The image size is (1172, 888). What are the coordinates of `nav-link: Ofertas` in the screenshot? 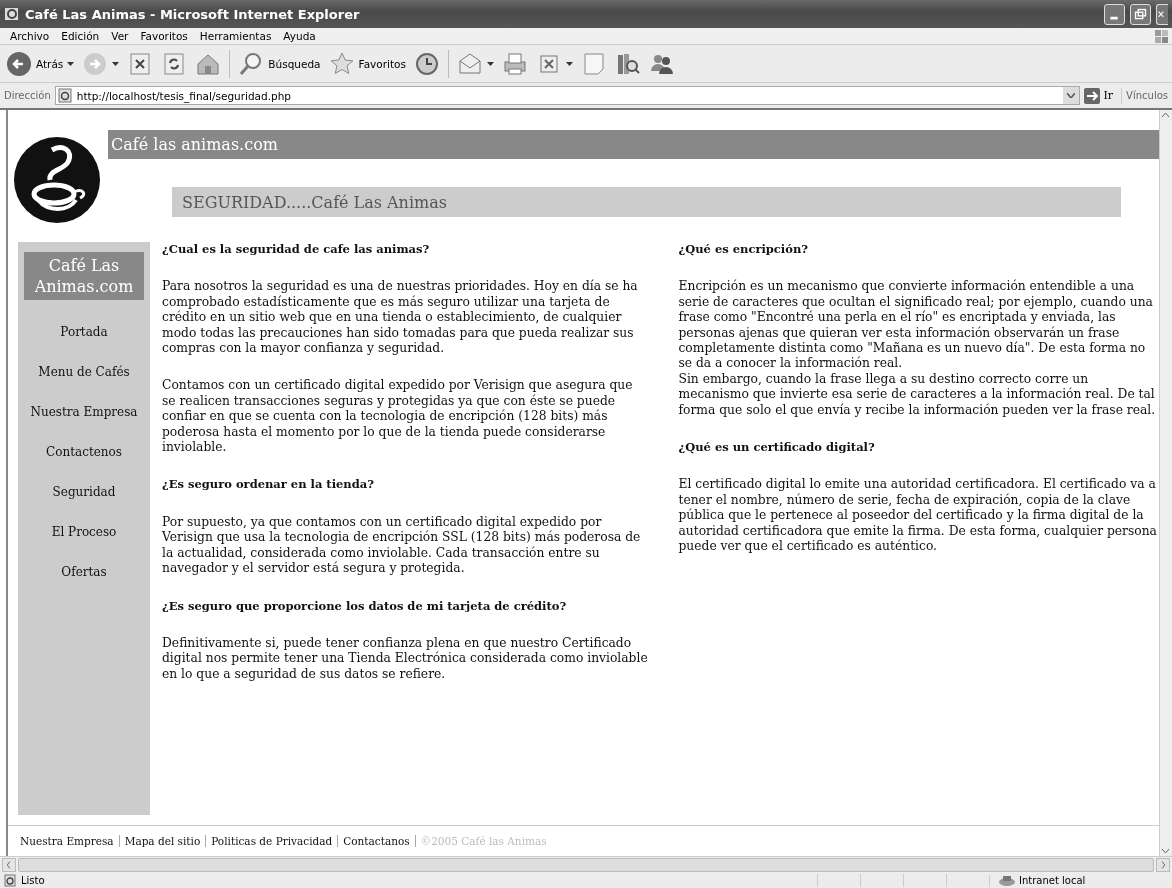 It's located at (84, 572).